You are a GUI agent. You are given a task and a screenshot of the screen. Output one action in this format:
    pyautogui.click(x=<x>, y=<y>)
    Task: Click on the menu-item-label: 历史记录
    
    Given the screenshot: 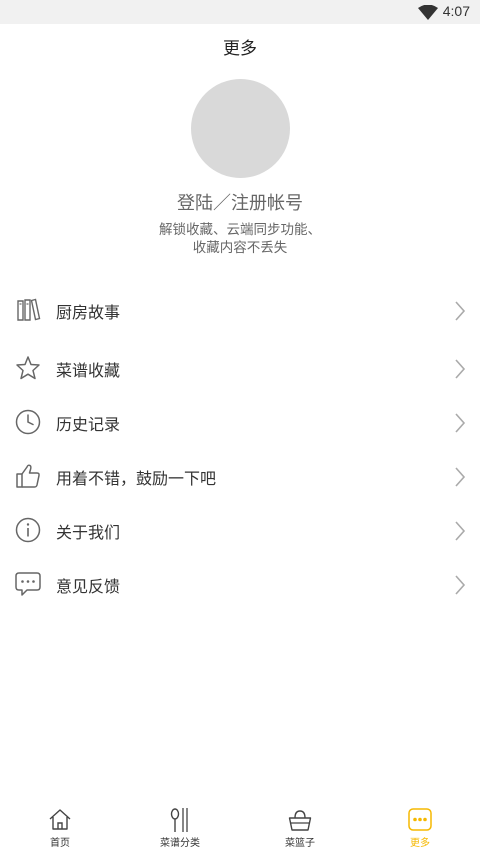 What is the action you would take?
    pyautogui.click(x=88, y=424)
    